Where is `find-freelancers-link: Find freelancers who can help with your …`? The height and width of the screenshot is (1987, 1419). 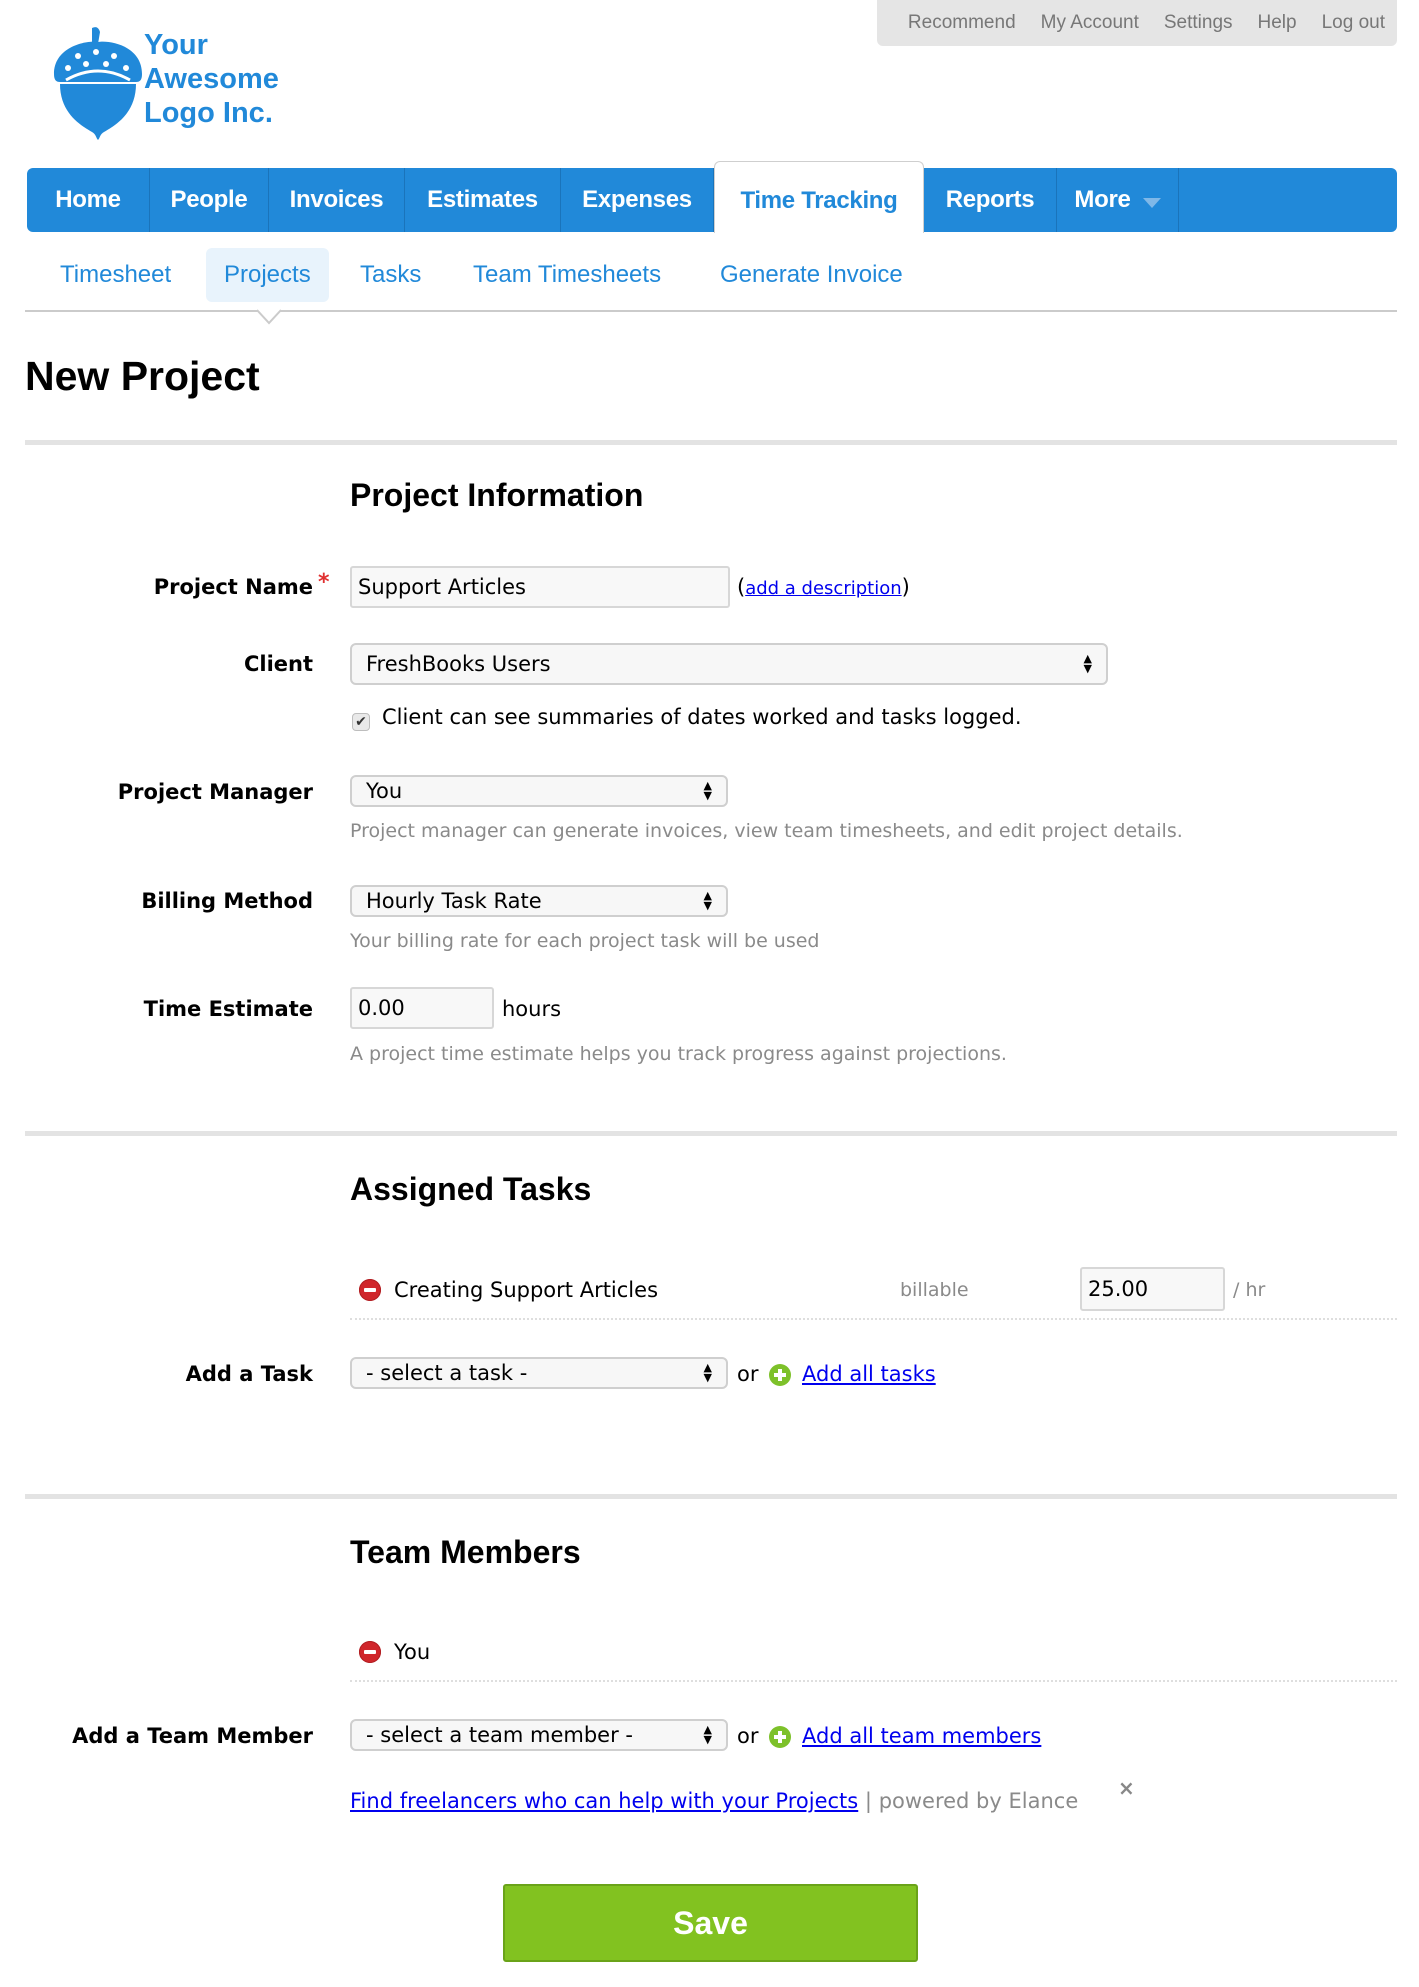
find-freelancers-link: Find freelancers who can help with your … is located at coordinates (604, 1801).